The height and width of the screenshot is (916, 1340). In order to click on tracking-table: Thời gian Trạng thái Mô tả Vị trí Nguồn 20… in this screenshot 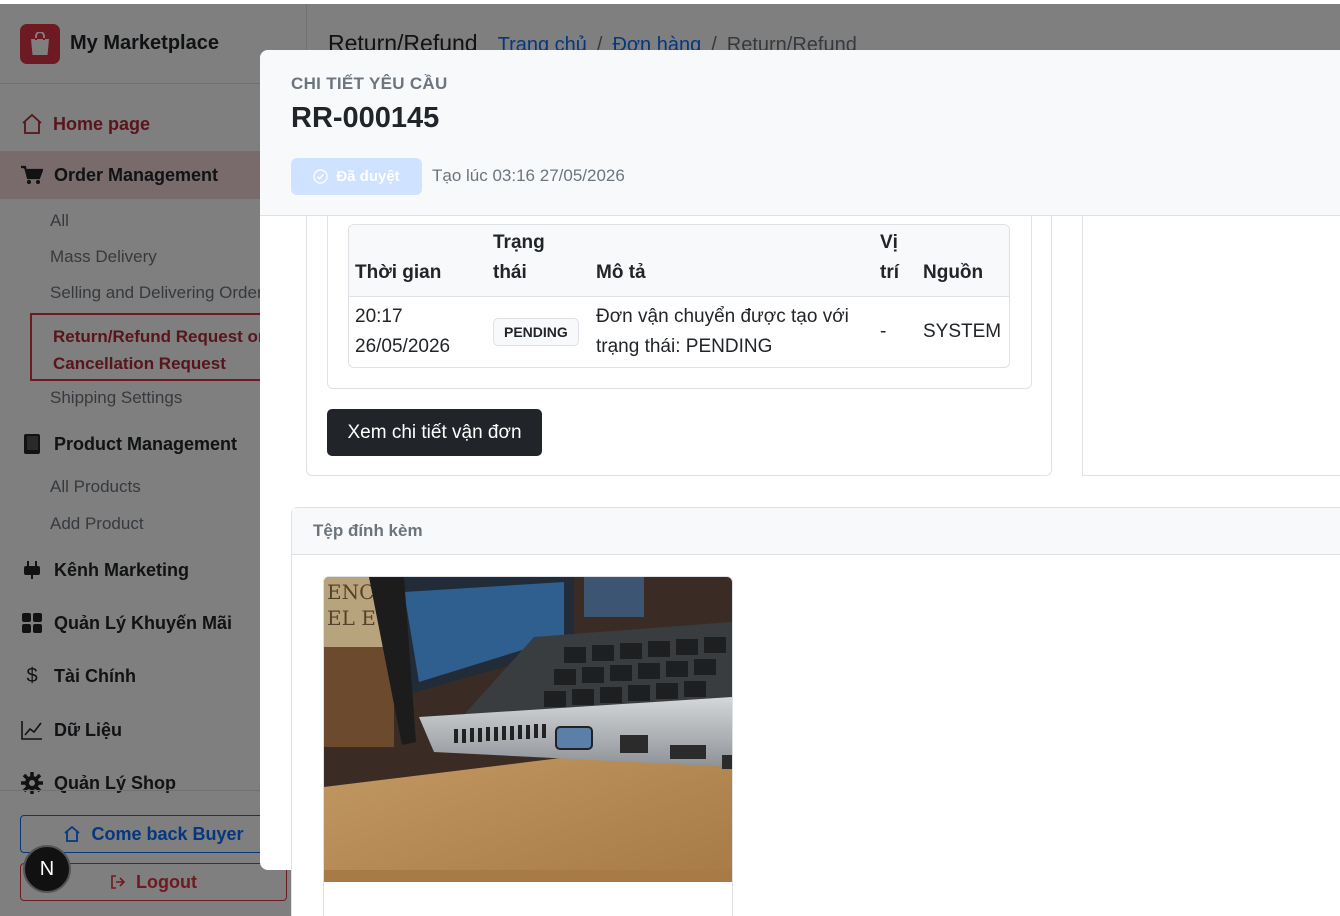, I will do `click(679, 296)`.